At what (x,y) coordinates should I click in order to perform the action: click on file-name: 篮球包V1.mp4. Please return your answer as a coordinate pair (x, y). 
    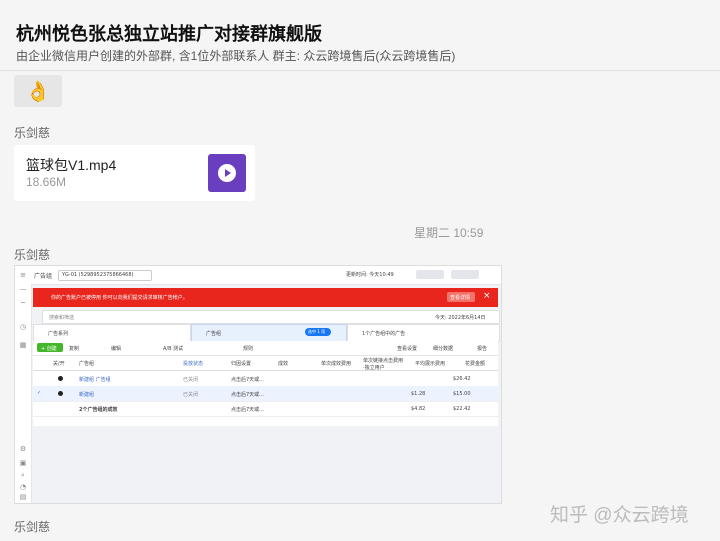
    Looking at the image, I should click on (71, 165).